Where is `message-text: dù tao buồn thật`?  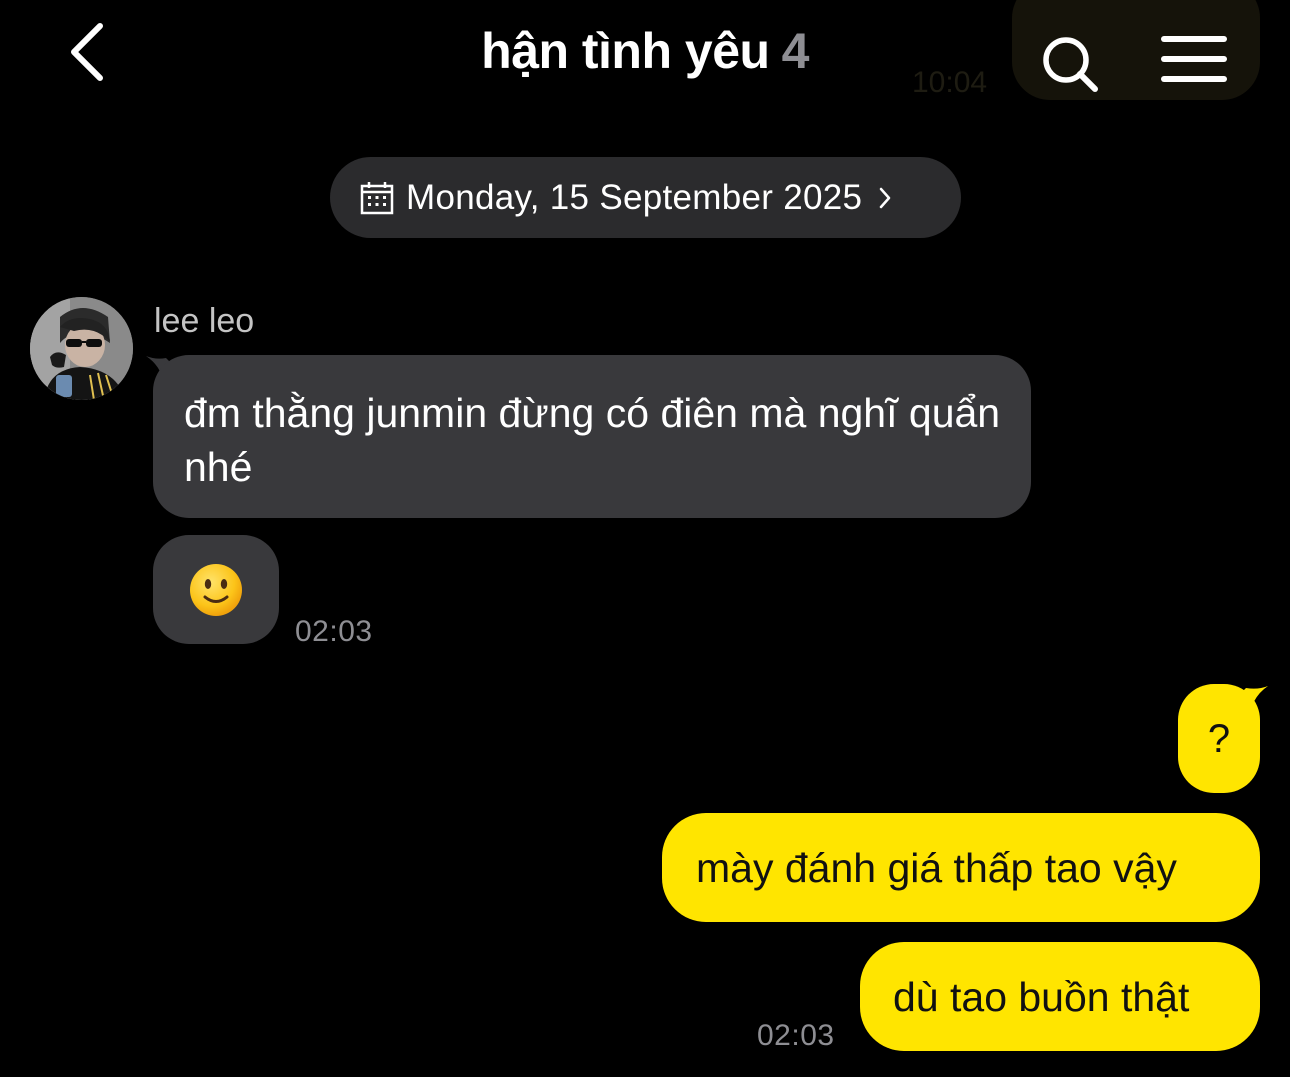 message-text: dù tao buồn thật is located at coordinates (1041, 997).